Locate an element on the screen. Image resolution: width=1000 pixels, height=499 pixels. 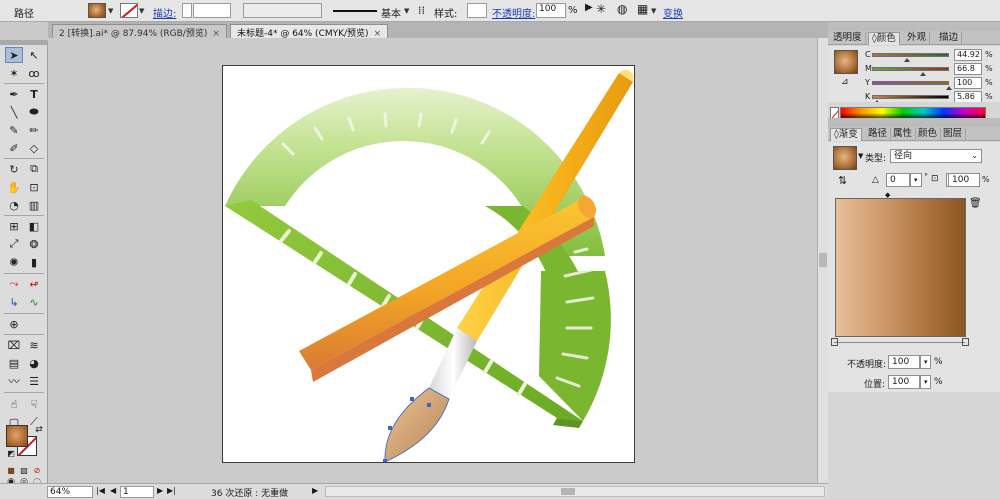
lasso-tool-icon: ꝏ is located at coordinates (34, 73).